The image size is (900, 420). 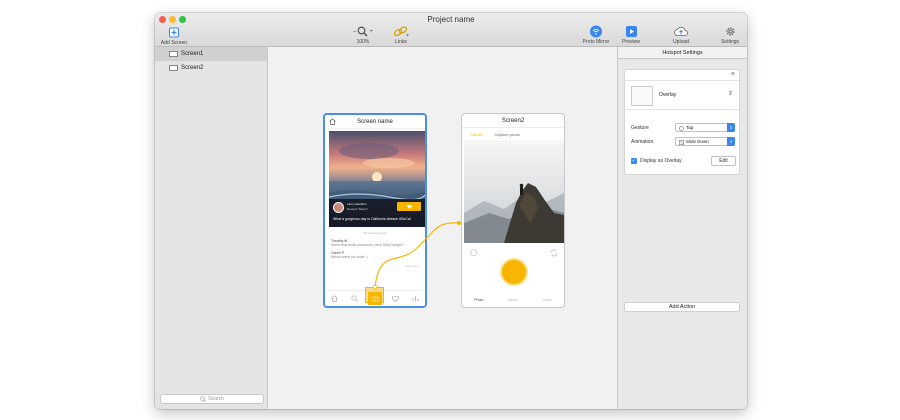 I want to click on cloud-upload-icon, so click(x=681, y=31).